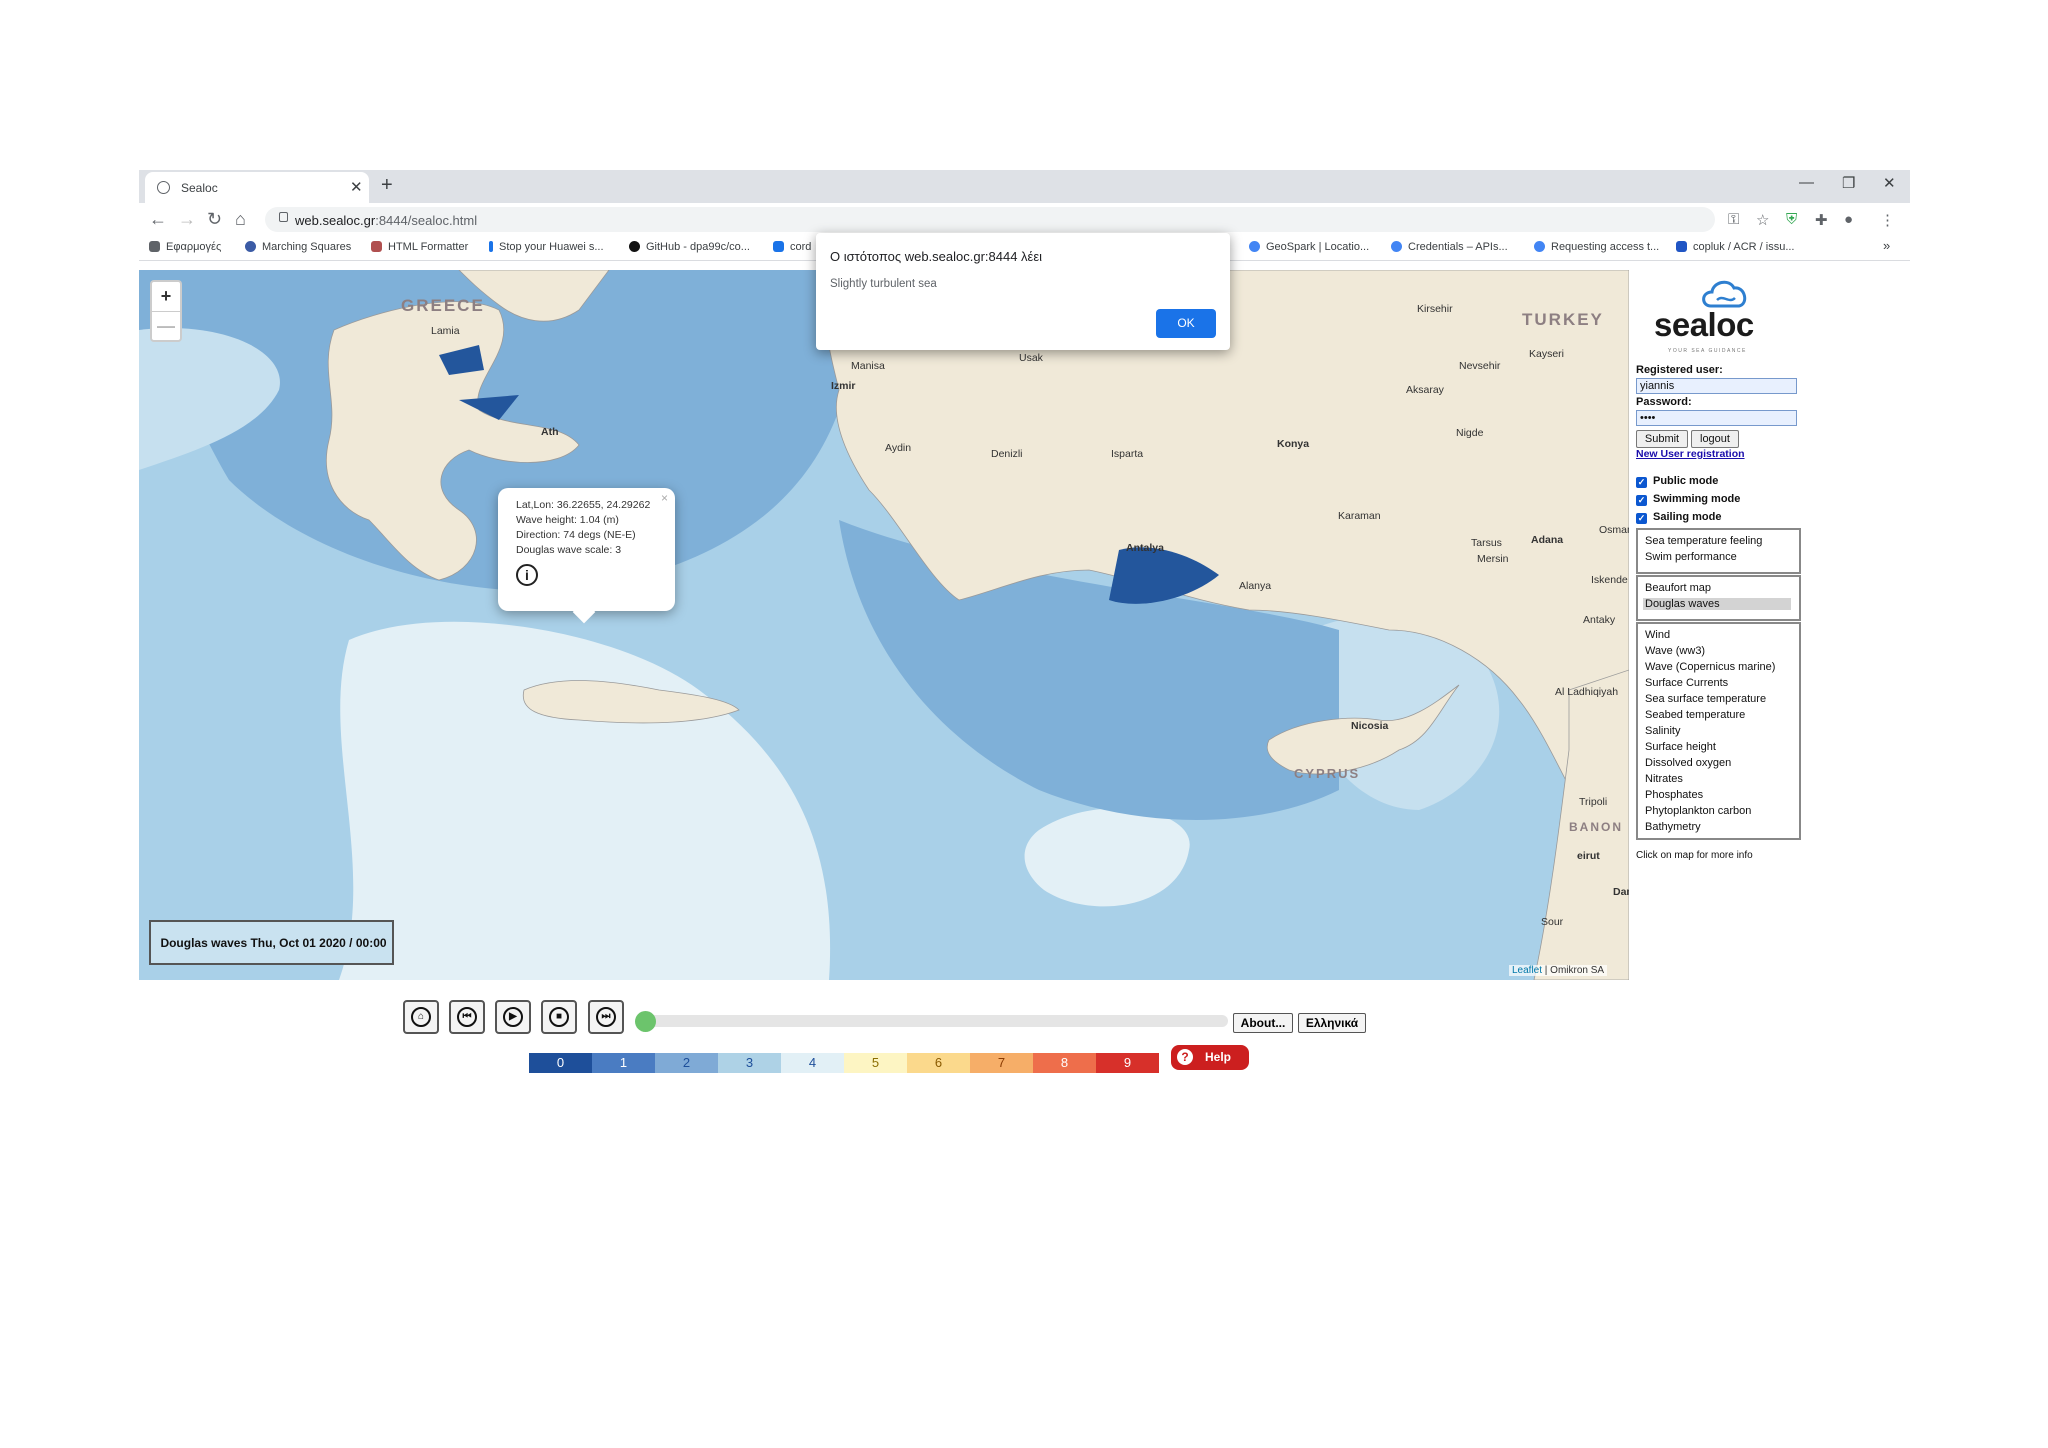  What do you see at coordinates (166, 326) in the screenshot?
I see `zoom-out-button: —` at bounding box center [166, 326].